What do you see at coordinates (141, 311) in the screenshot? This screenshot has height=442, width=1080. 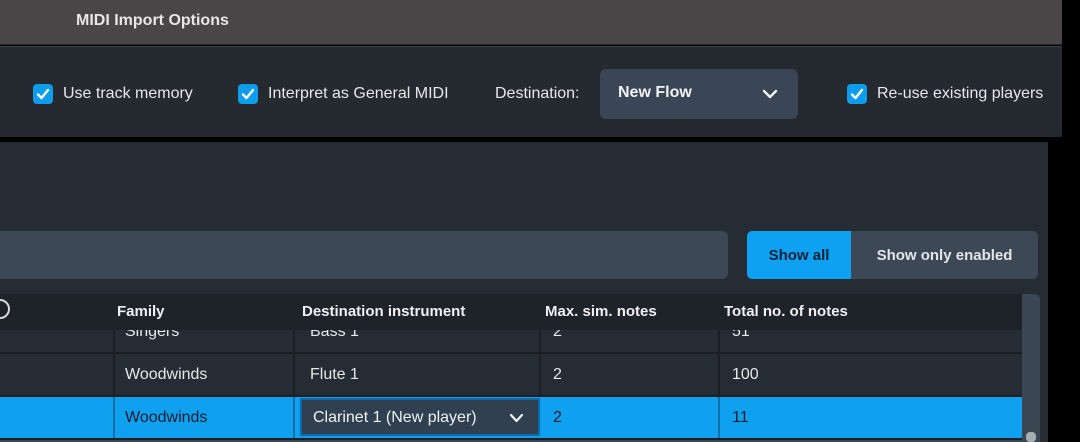 I see `column-header-family: Family` at bounding box center [141, 311].